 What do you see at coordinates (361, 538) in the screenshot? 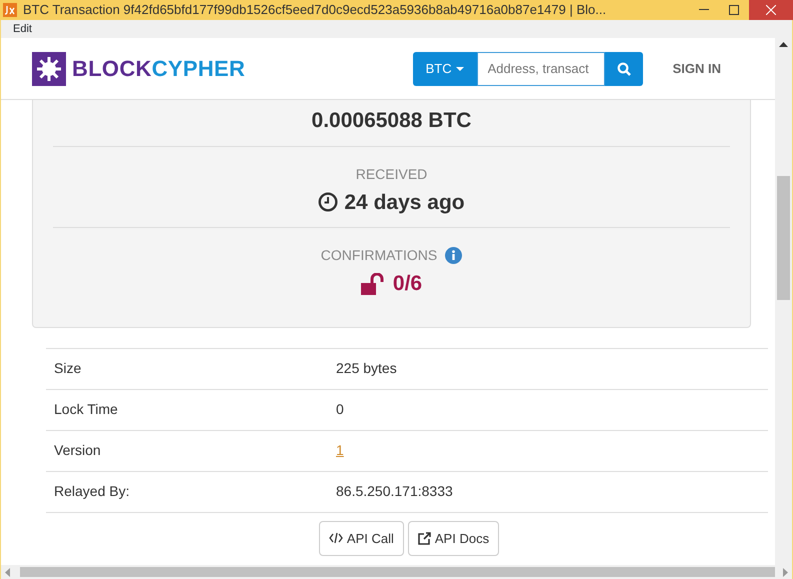
I see `api-button: API Call` at bounding box center [361, 538].